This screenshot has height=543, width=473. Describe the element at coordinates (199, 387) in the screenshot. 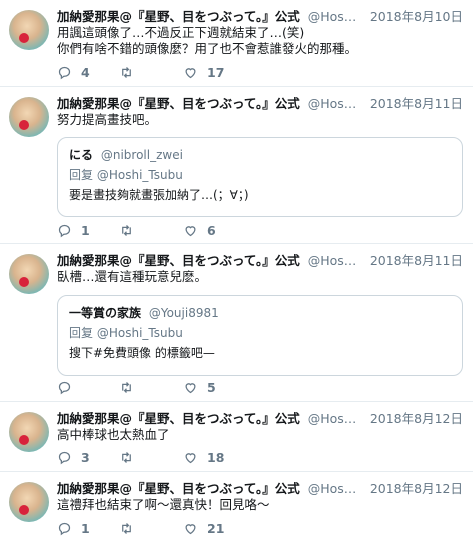

I see `like-button: 5` at that location.